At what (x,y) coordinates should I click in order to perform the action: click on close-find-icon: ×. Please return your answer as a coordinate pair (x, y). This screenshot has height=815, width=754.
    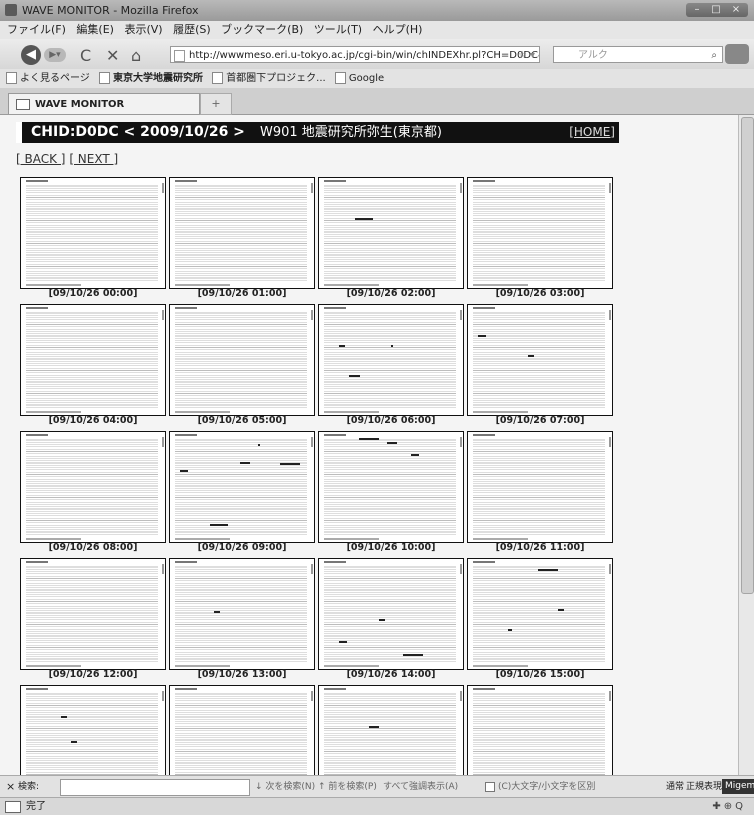
    Looking at the image, I should click on (10, 787).